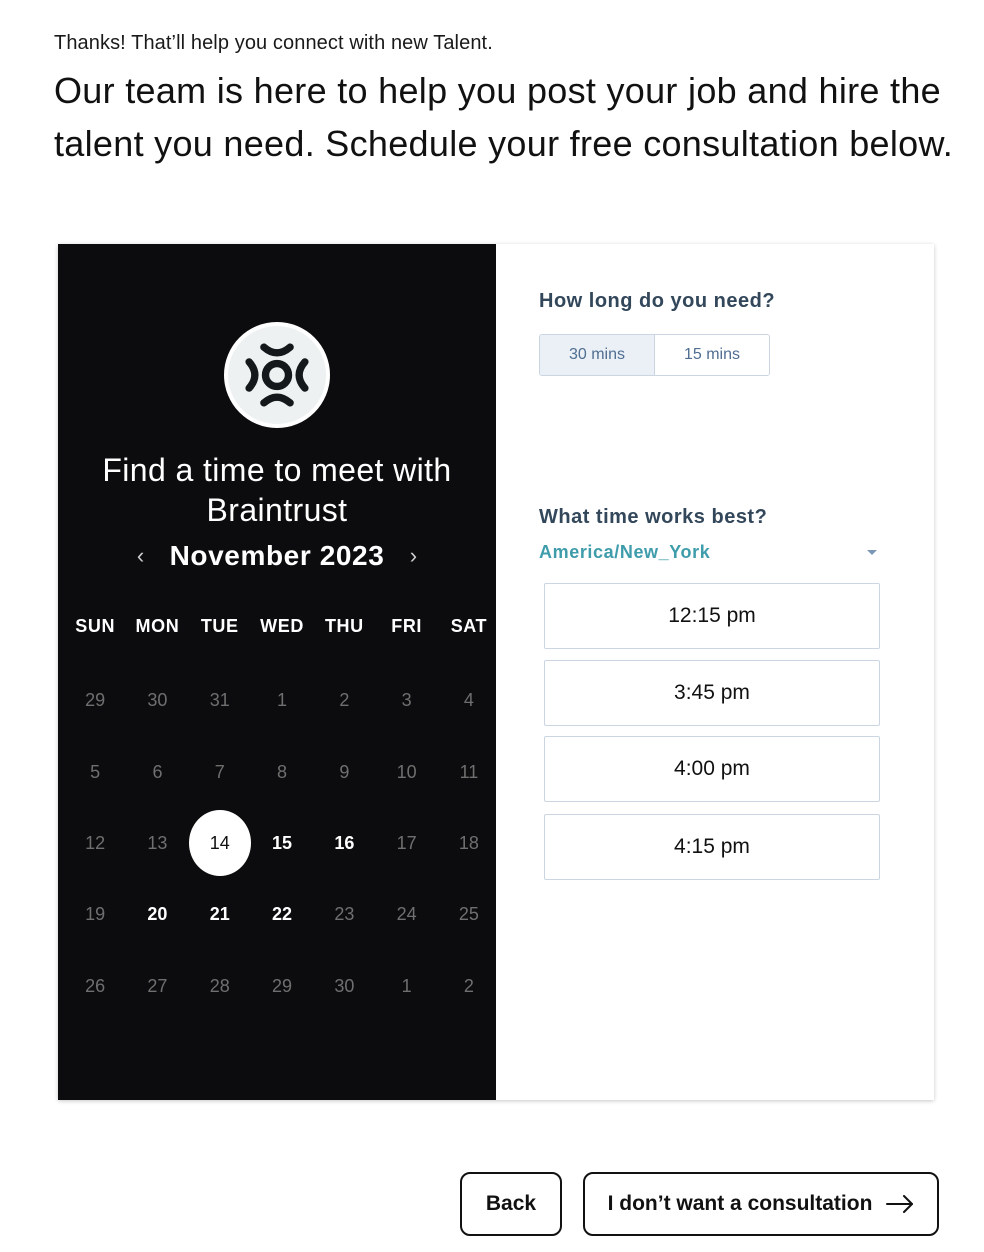  What do you see at coordinates (712, 616) in the screenshot?
I see `time-slot: 12:15 pm` at bounding box center [712, 616].